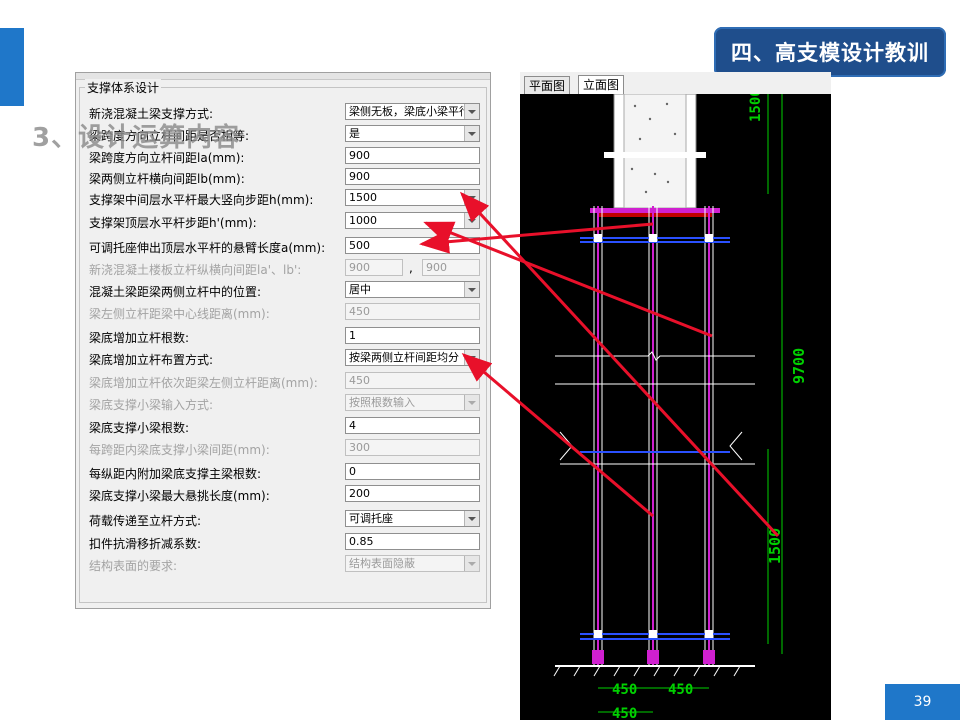 The height and width of the screenshot is (720, 960). What do you see at coordinates (179, 450) in the screenshot?
I see `param-label: 每跨距内梁底支撑小梁间距(mm):` at bounding box center [179, 450].